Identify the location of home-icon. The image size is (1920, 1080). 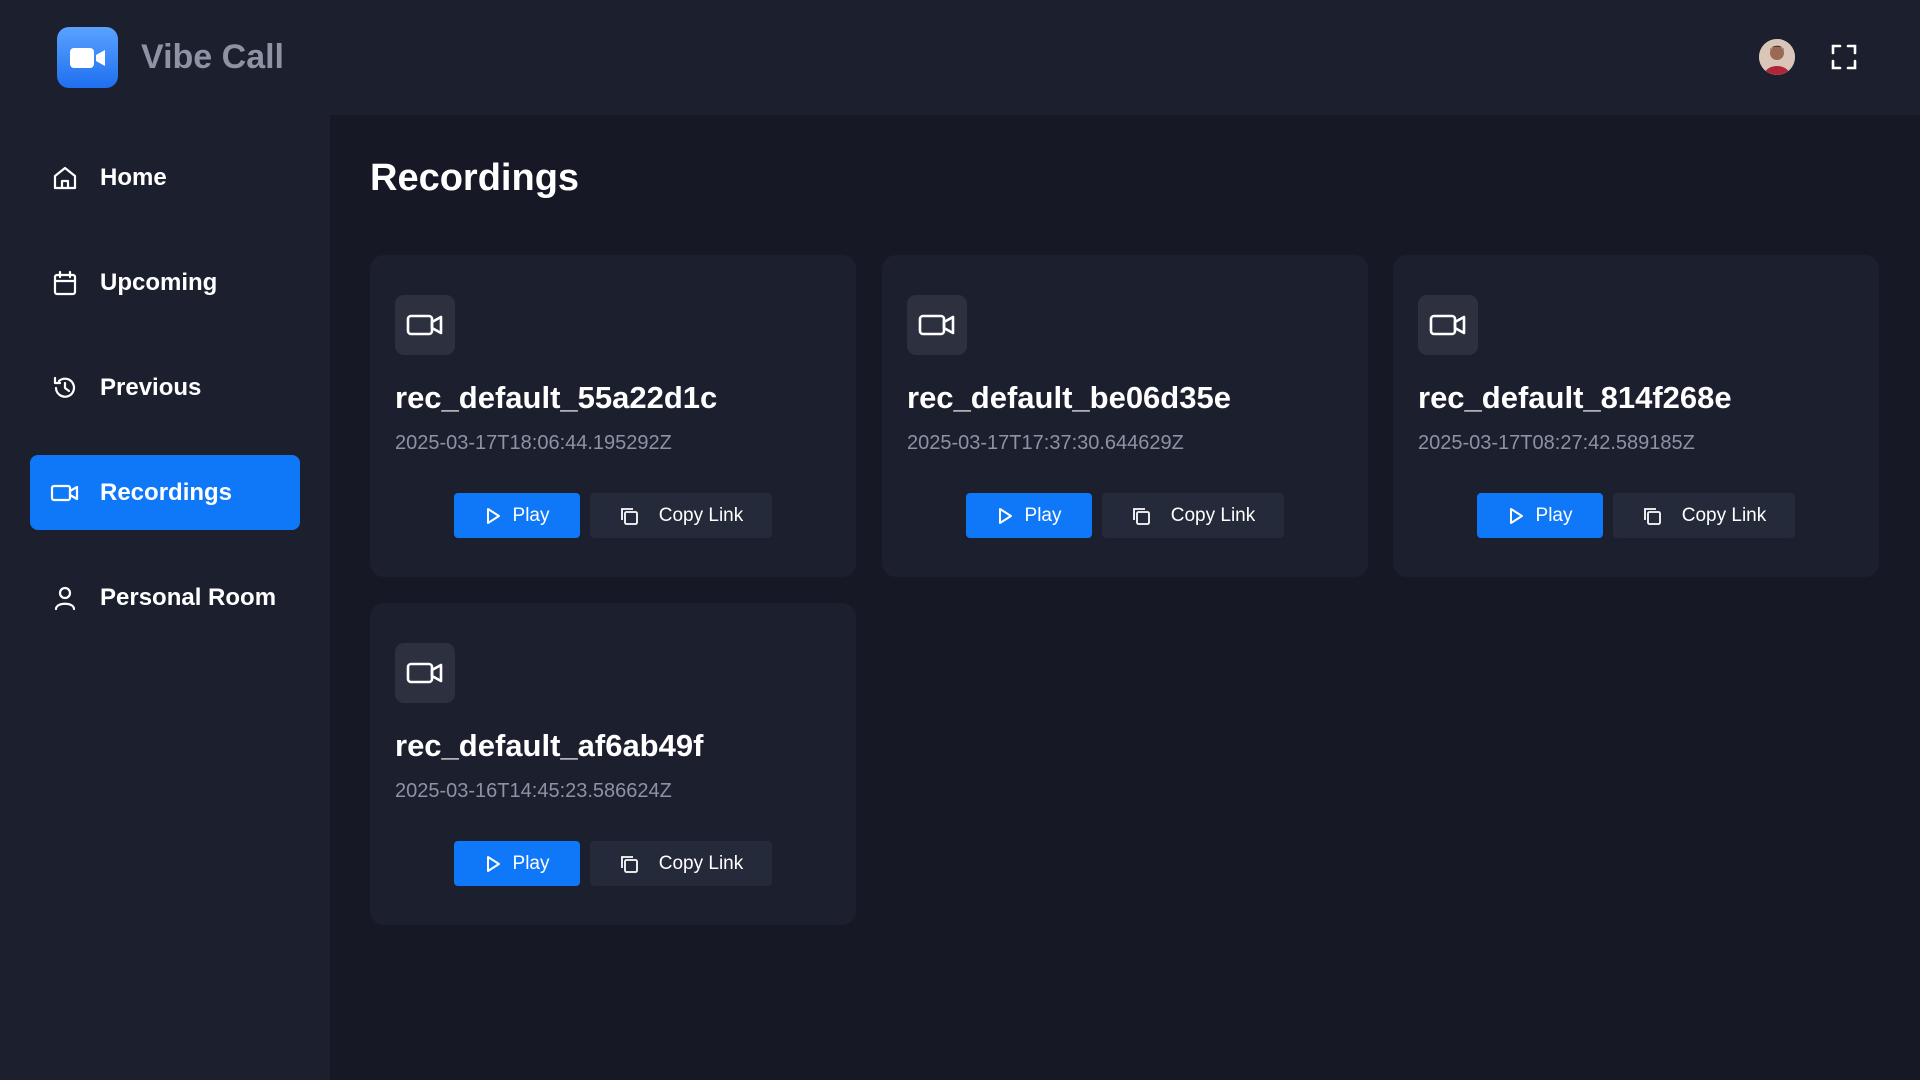
(65, 178).